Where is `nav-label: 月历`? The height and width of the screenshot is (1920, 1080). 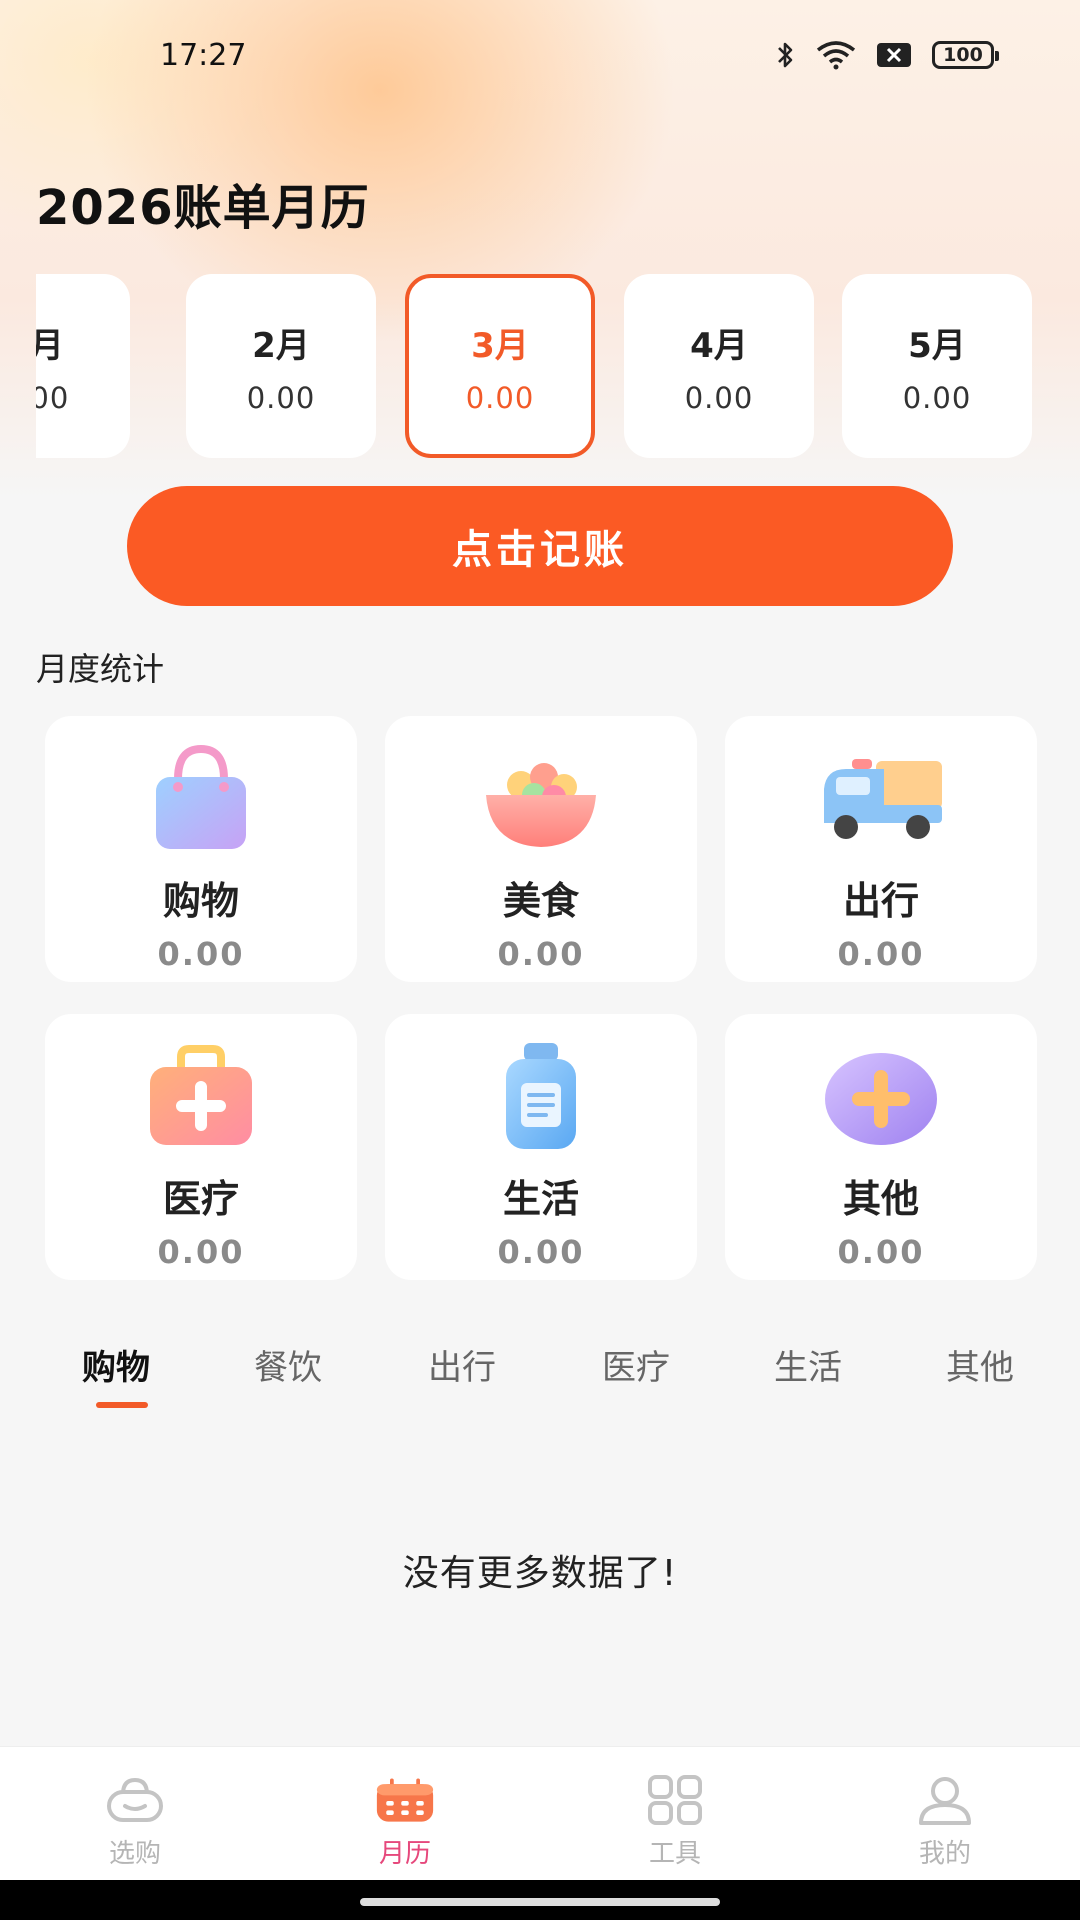
nav-label: 月历 is located at coordinates (404, 1854).